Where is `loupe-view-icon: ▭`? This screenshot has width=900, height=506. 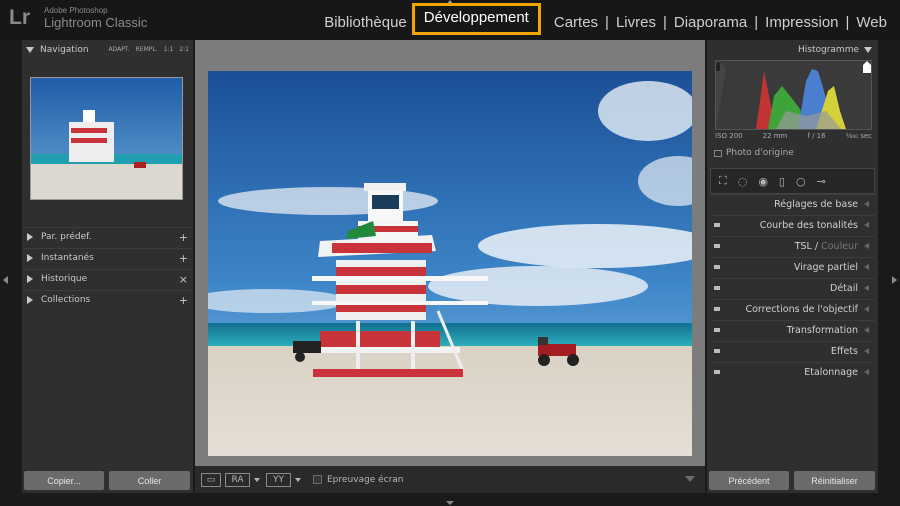
loupe-view-icon: ▭ is located at coordinates (211, 479).